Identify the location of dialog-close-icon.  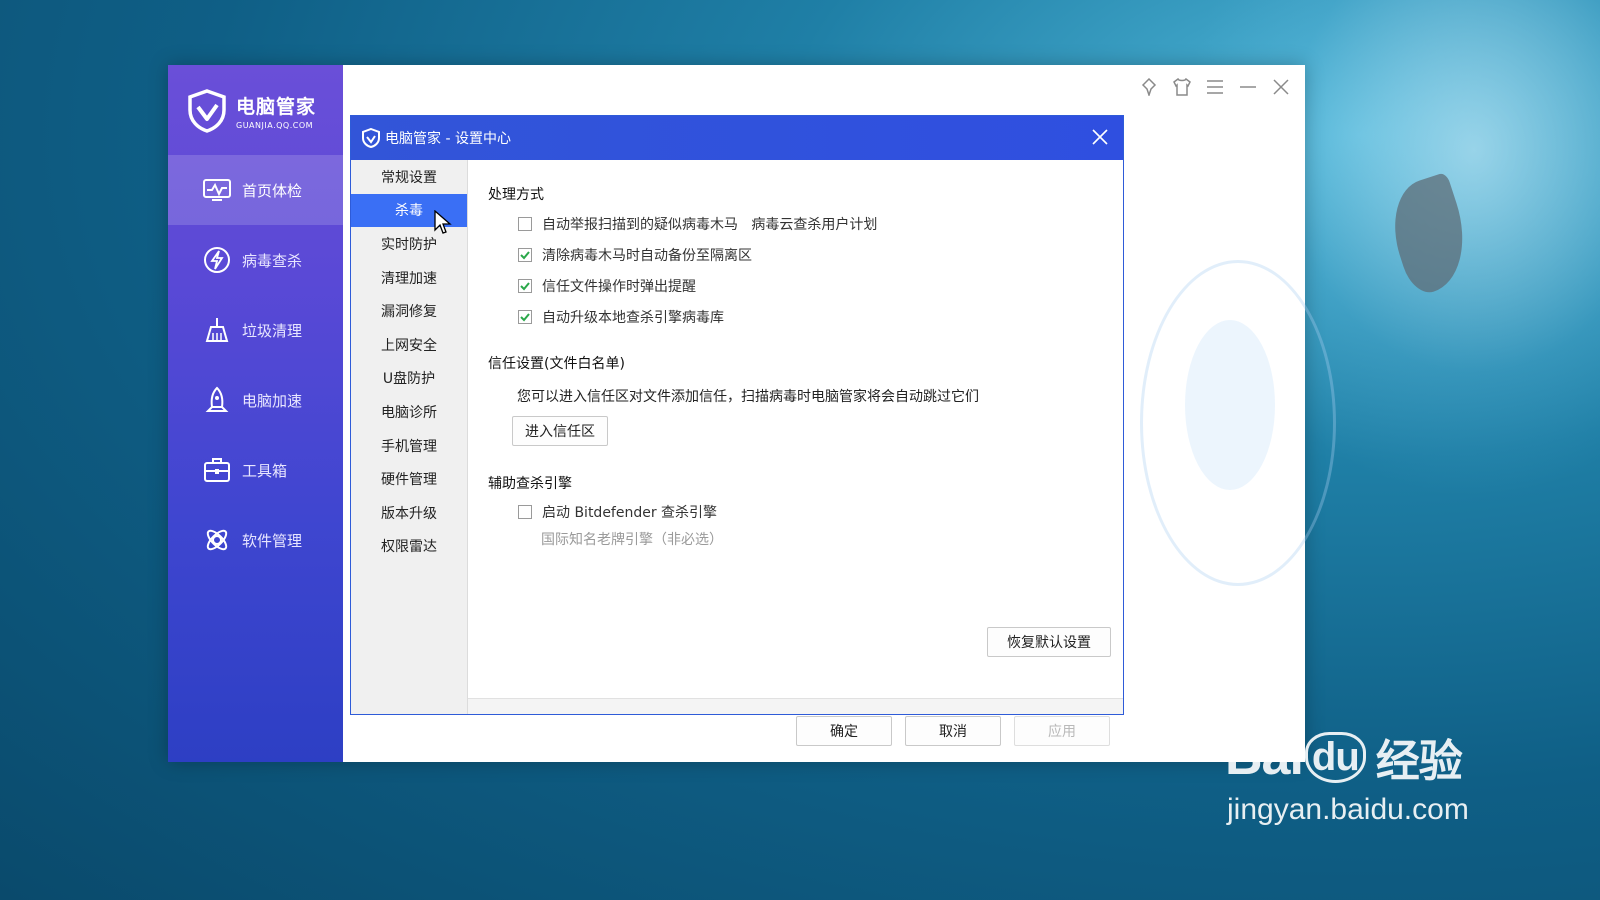
(1102, 137).